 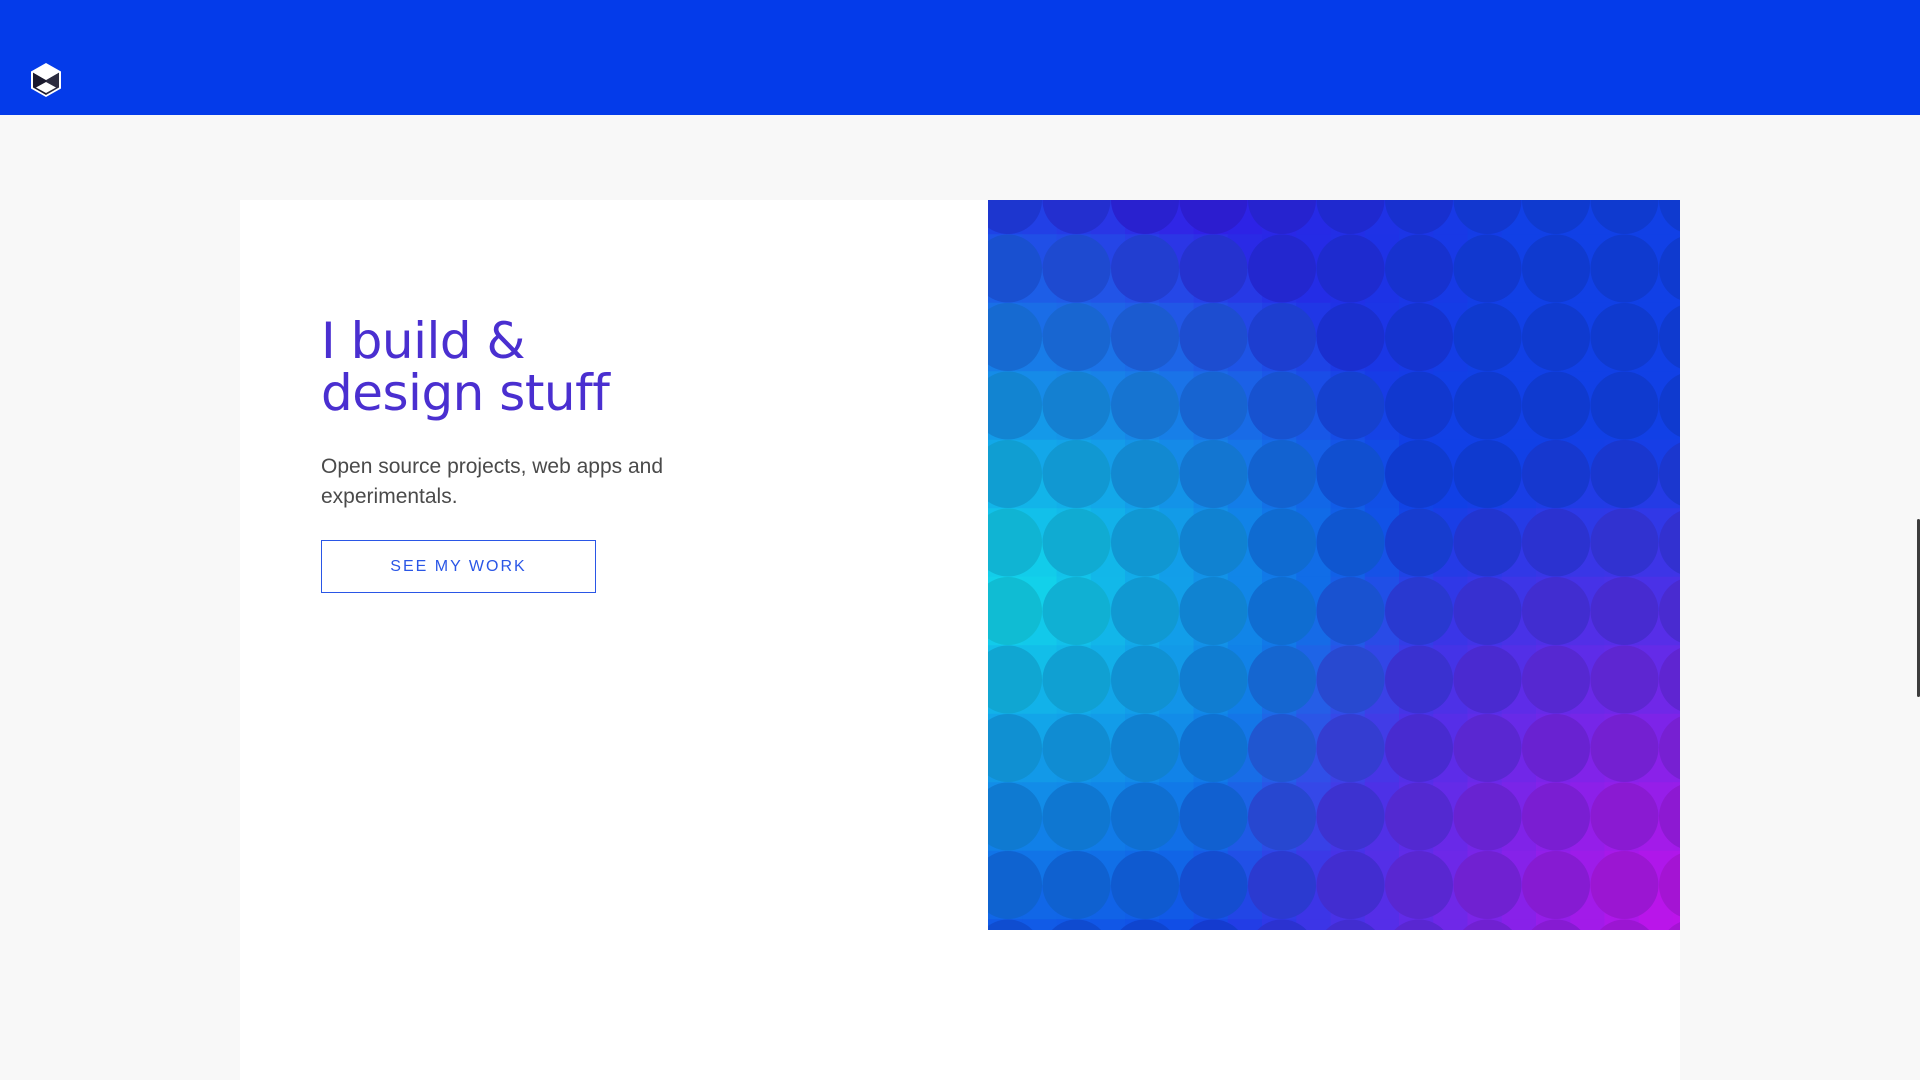 I want to click on hexagon-cube-logo-icon, so click(x=46, y=80).